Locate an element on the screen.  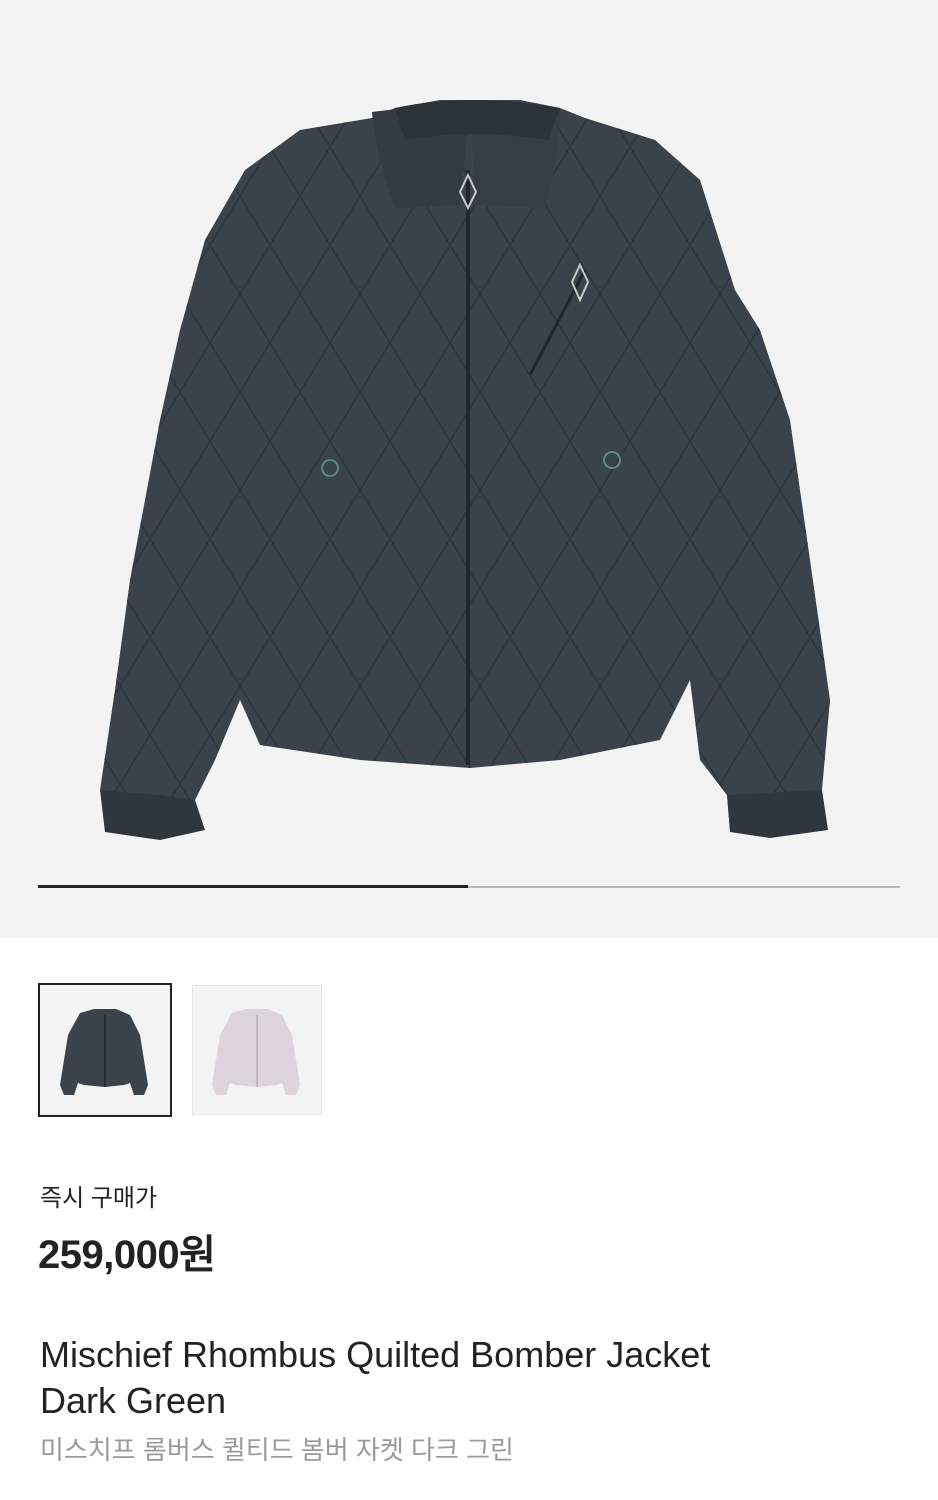
product-price: 259,000원 is located at coordinates (127, 1255).